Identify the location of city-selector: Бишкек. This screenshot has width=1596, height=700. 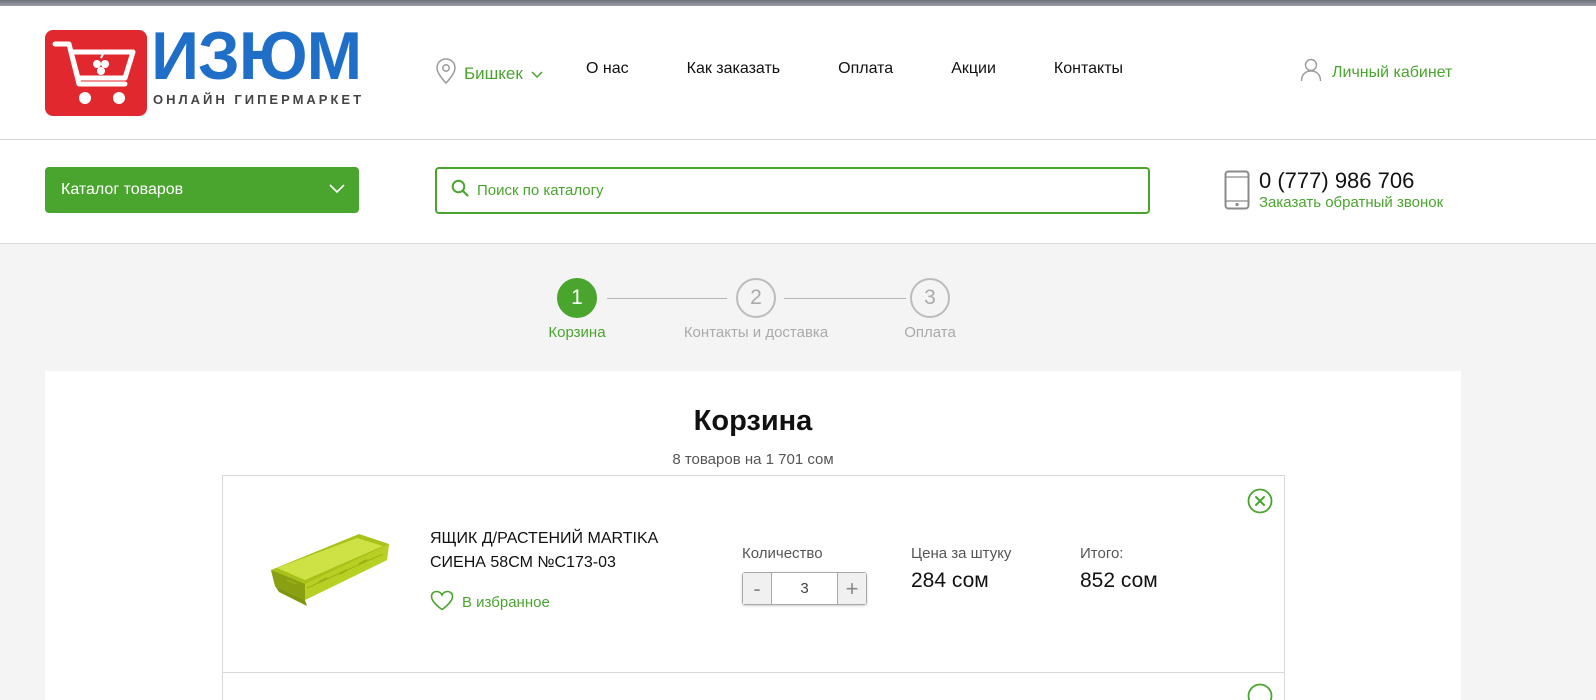
(489, 73).